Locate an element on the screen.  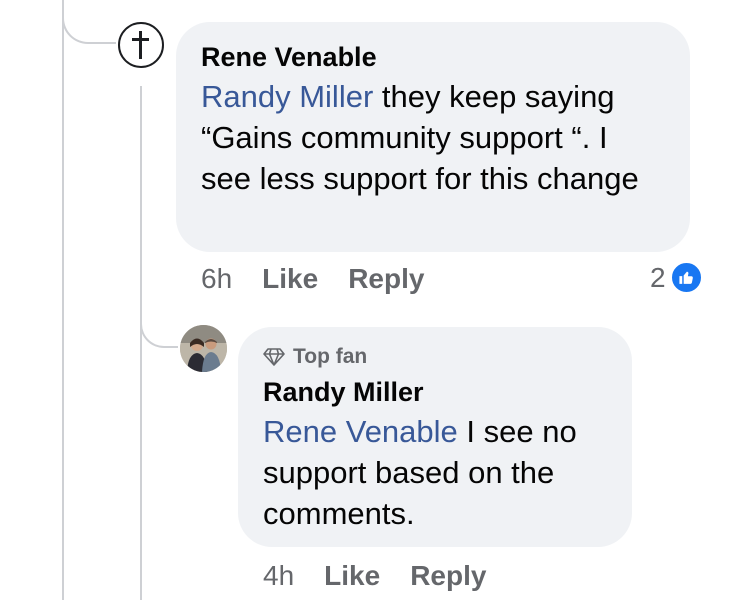
comment-author: Rene Venable is located at coordinates (433, 57).